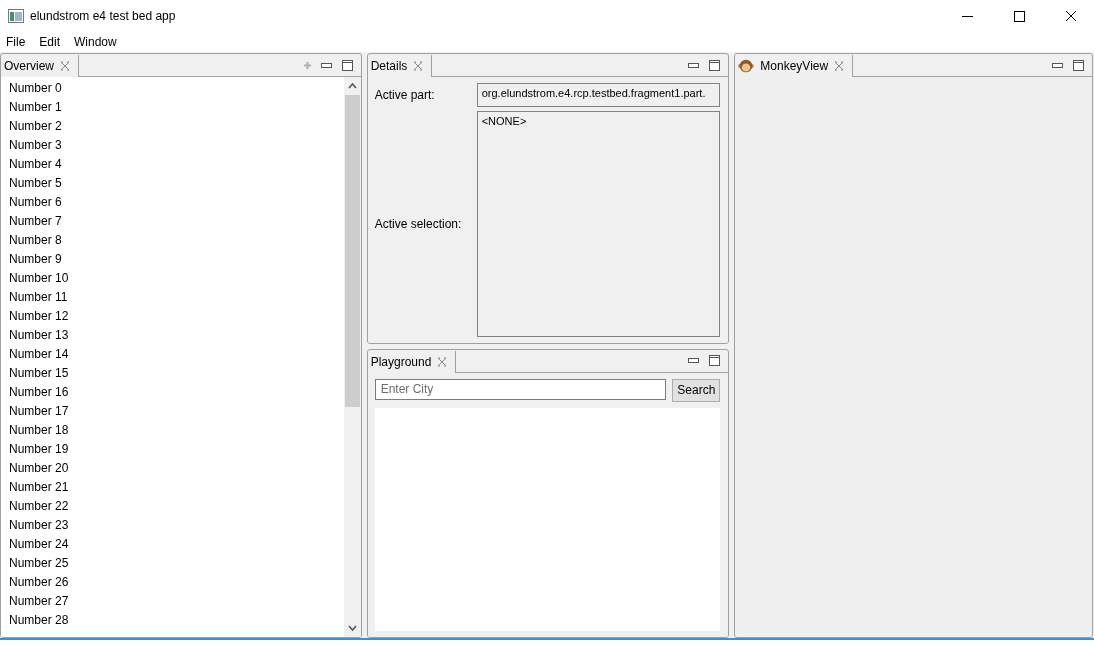 The width and height of the screenshot is (1094, 646). I want to click on list-item: Number 25, so click(172, 563).